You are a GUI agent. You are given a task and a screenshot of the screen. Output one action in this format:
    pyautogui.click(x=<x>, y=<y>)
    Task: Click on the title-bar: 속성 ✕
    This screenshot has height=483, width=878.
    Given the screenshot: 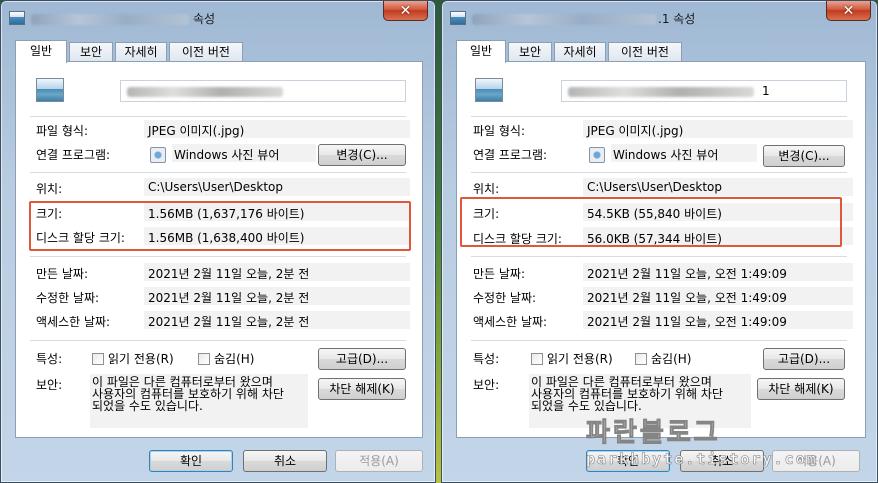 What is the action you would take?
    pyautogui.click(x=218, y=15)
    